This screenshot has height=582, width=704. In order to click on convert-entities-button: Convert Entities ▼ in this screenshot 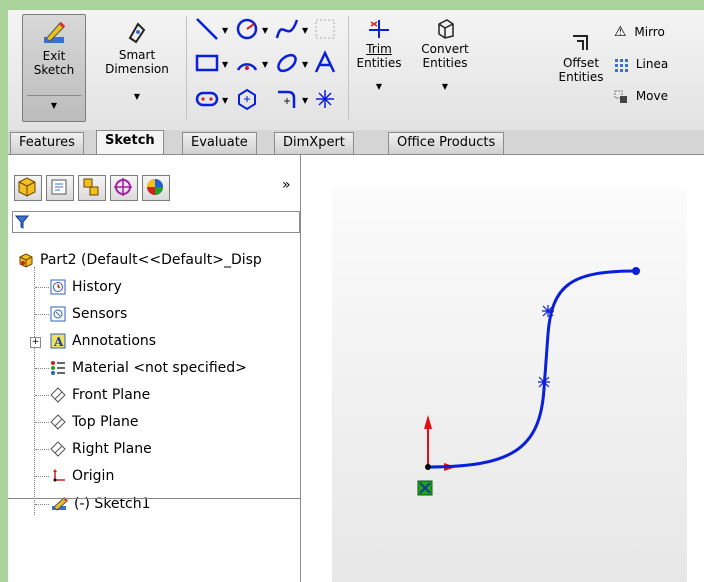, I will do `click(445, 55)`.